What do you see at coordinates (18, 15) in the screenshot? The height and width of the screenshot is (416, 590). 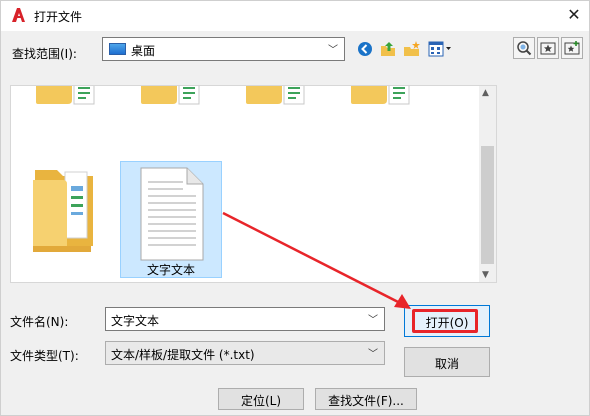 I see `autocad-a-icon` at bounding box center [18, 15].